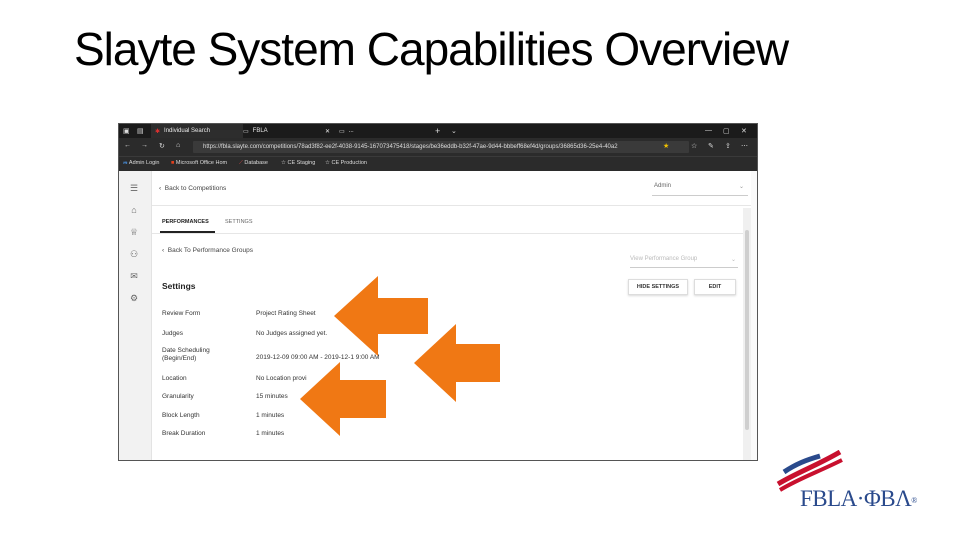 Image resolution: width=960 pixels, height=540 pixels. Describe the element at coordinates (715, 287) in the screenshot. I see `edit-button: EDIT` at that location.